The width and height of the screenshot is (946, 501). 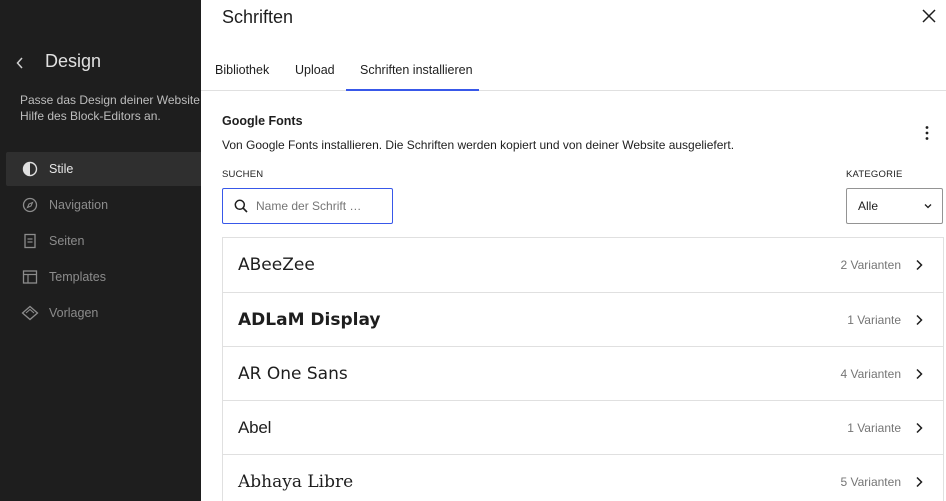 What do you see at coordinates (103, 169) in the screenshot?
I see `sidebar-item-stile: Stile` at bounding box center [103, 169].